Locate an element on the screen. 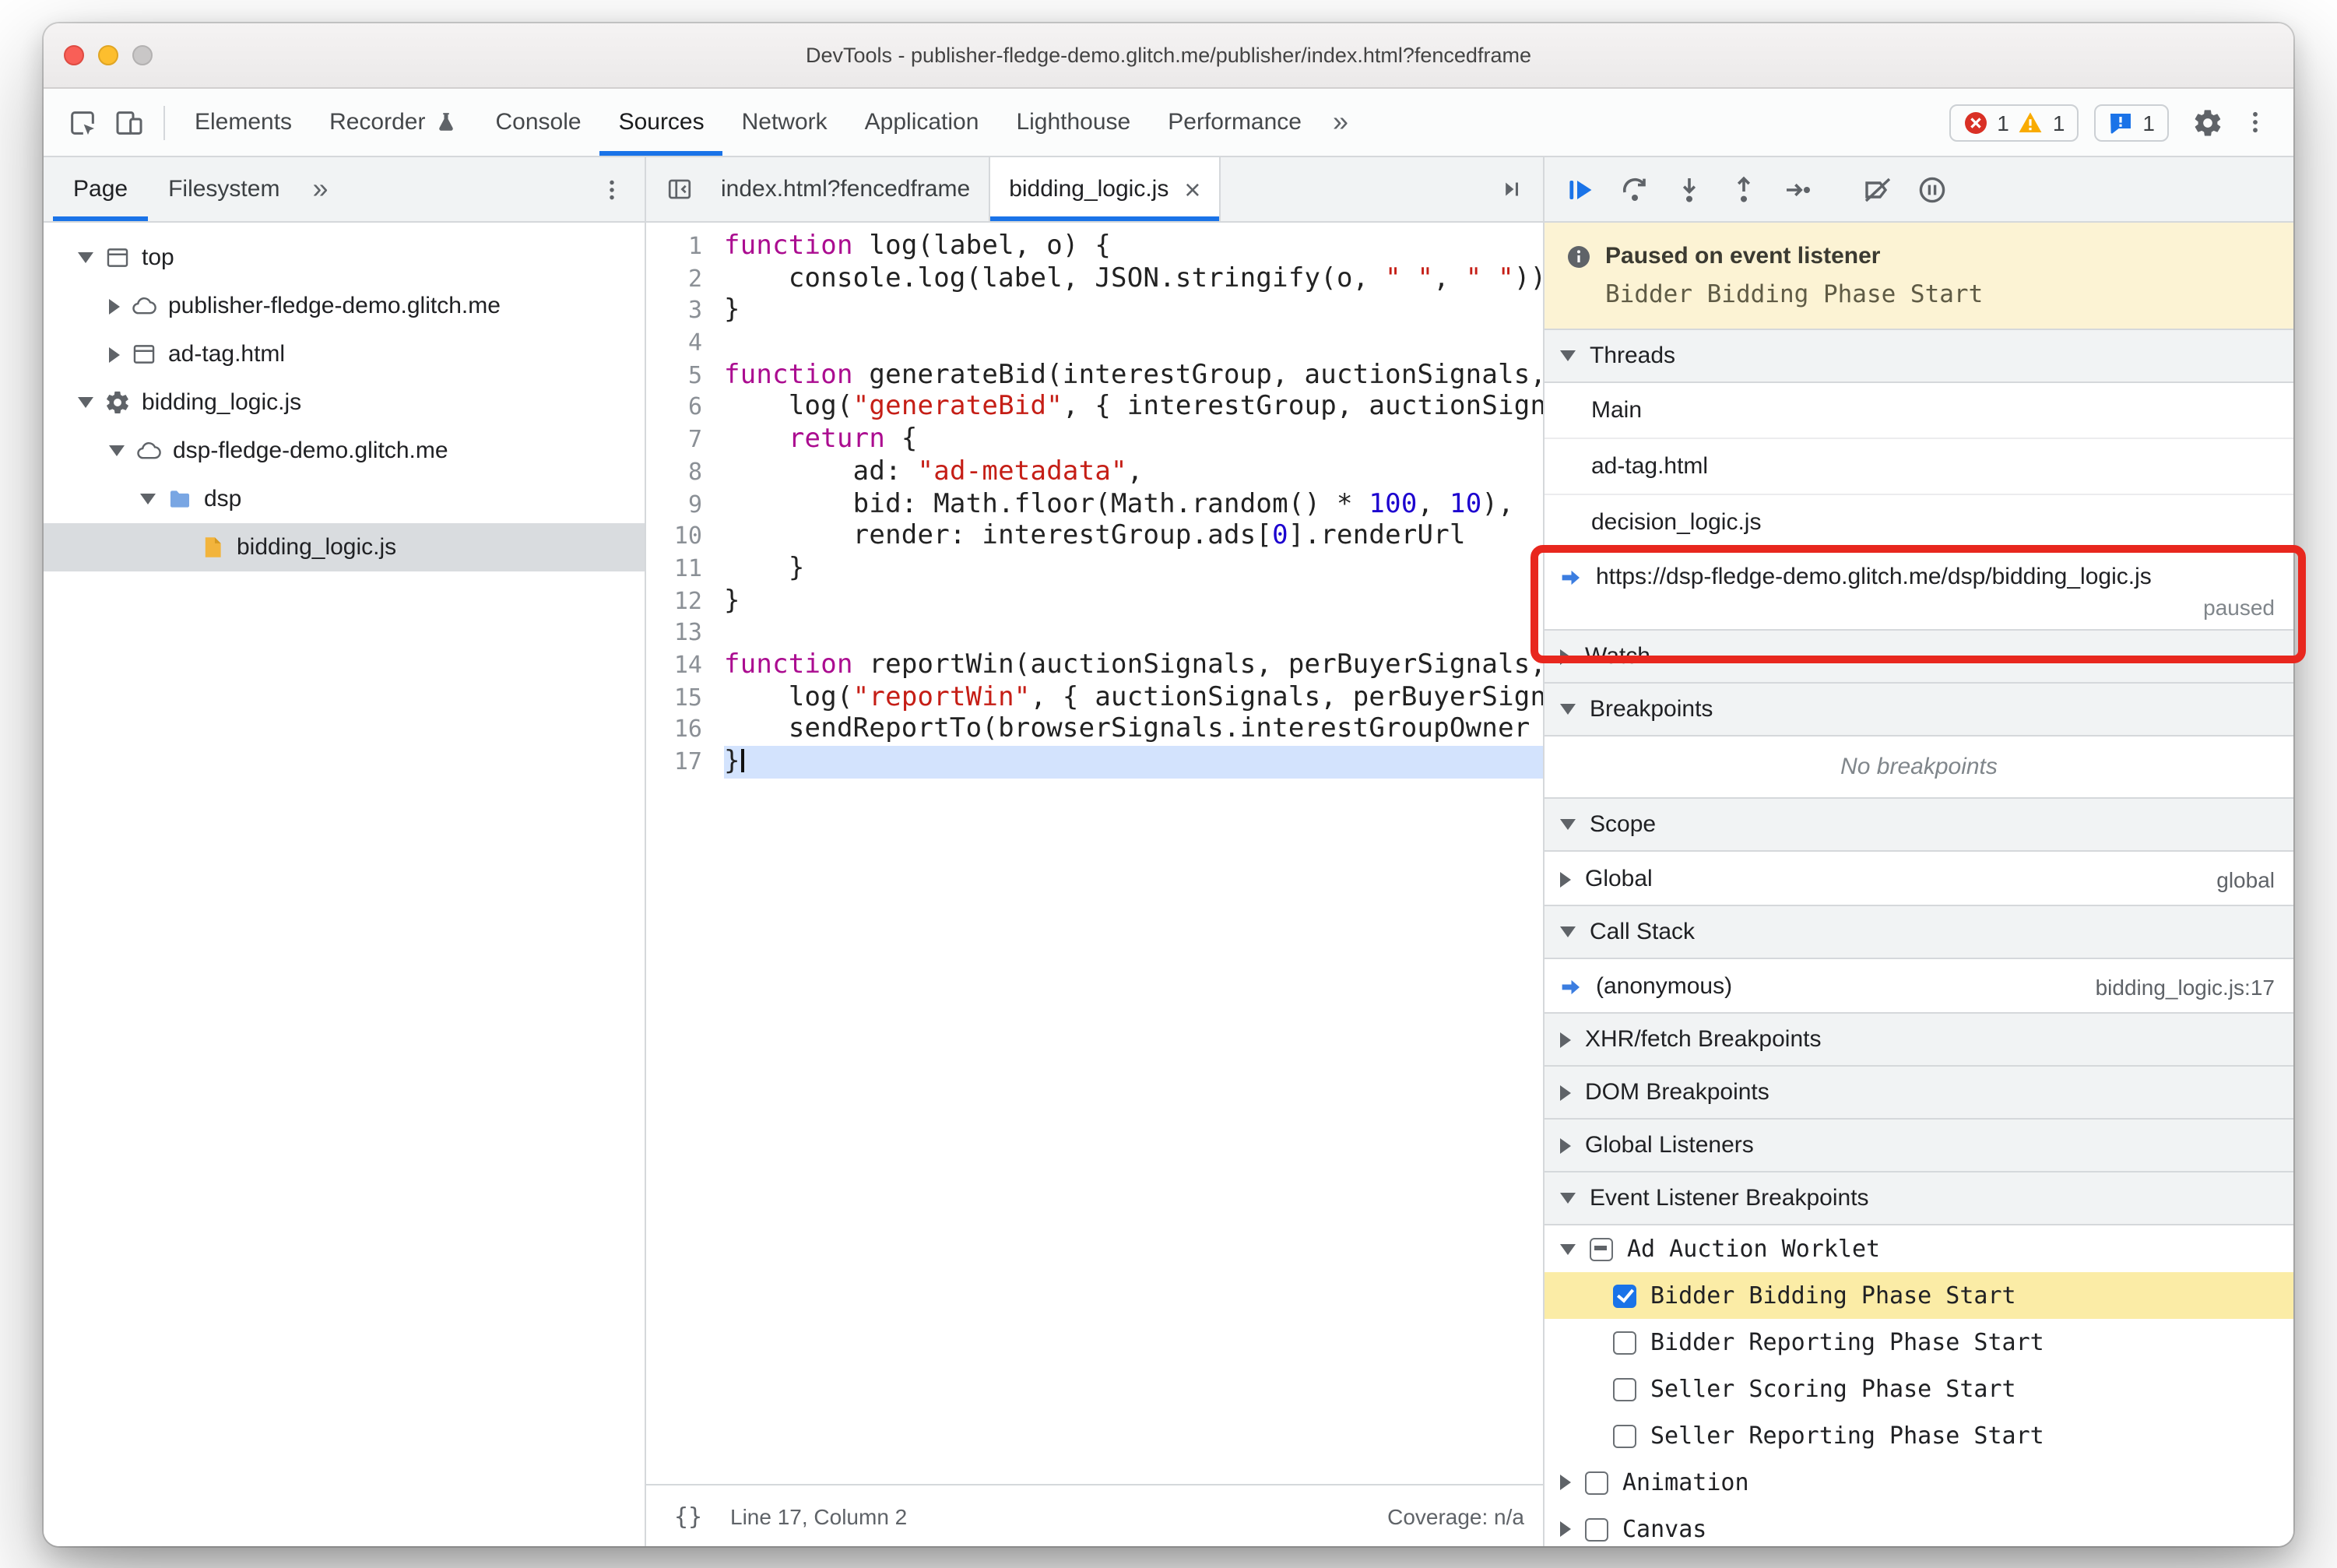  line-number: 1 is located at coordinates (685, 246).